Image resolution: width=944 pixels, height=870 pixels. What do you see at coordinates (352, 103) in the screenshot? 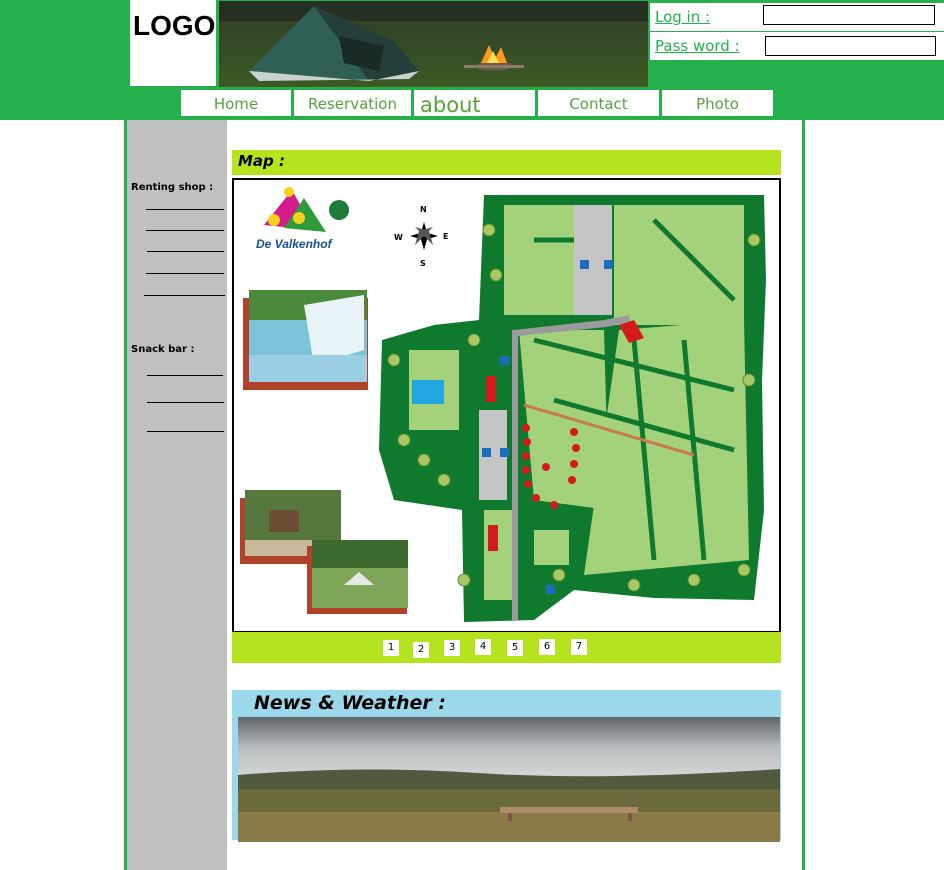
I see `nav-reservation: Reservation` at bounding box center [352, 103].